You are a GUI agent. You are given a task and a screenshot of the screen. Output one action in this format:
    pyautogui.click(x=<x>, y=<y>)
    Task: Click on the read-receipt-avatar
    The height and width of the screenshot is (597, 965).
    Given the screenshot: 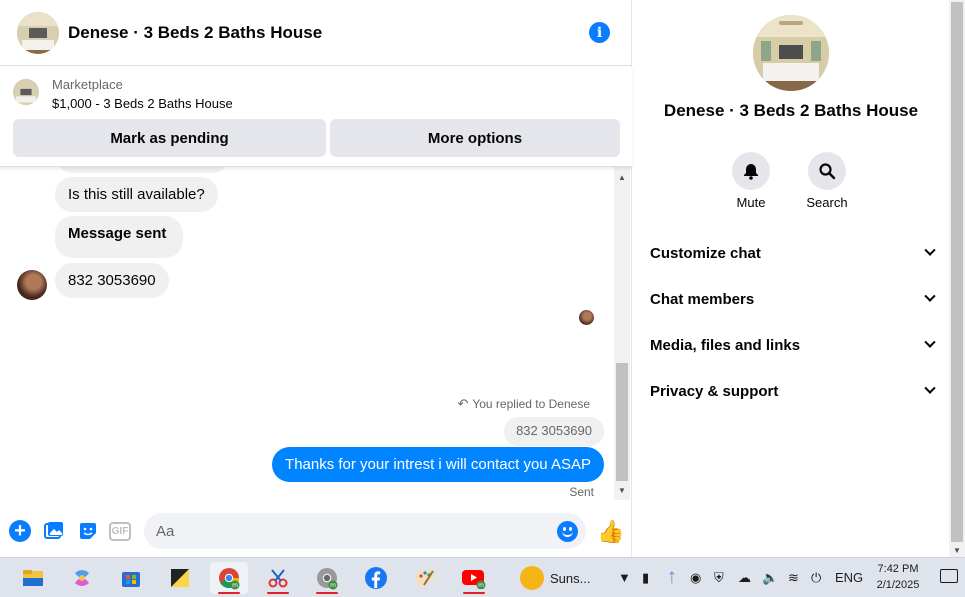 What is the action you would take?
    pyautogui.click(x=586, y=317)
    